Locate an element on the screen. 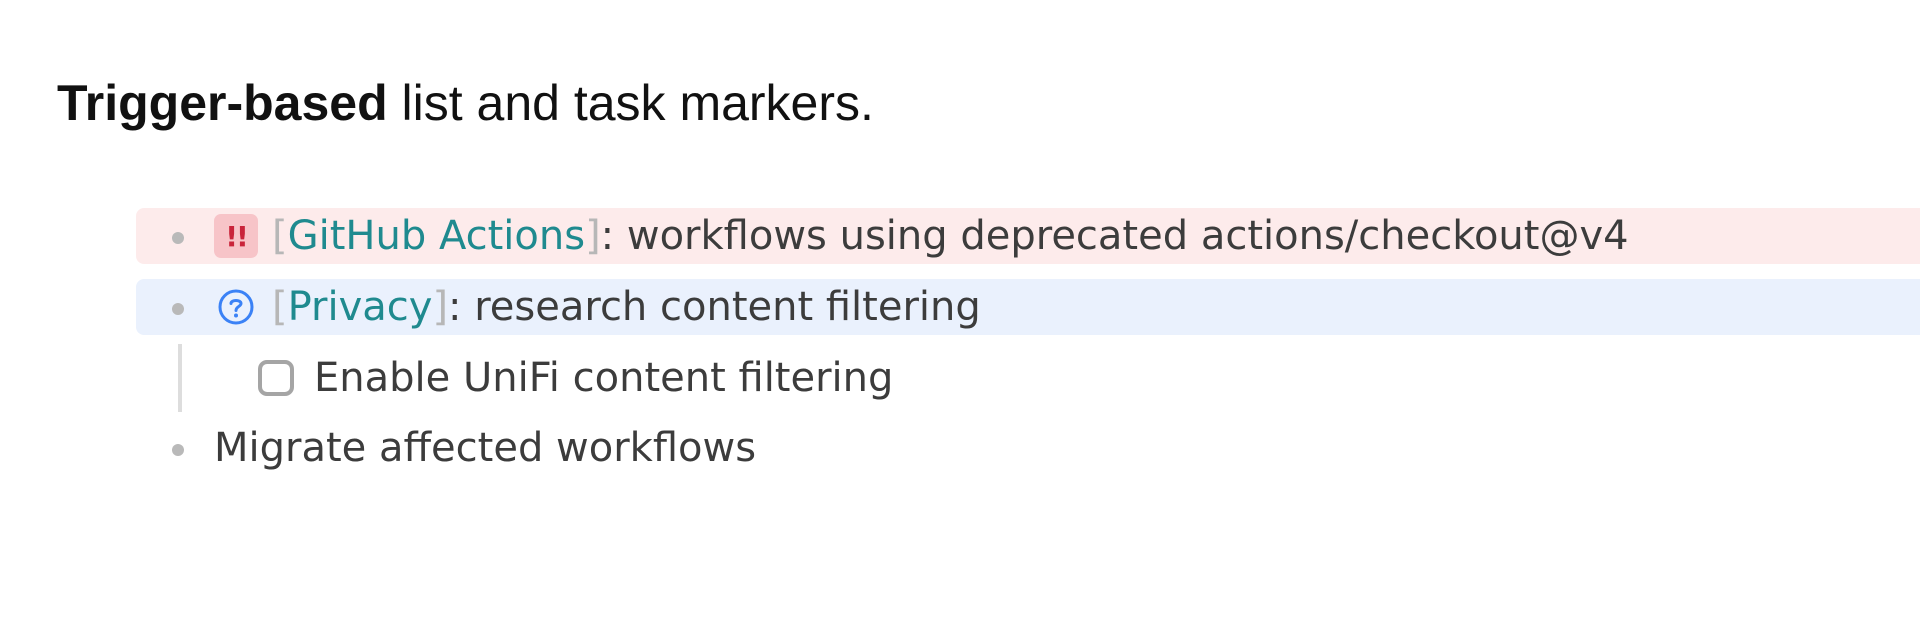 The width and height of the screenshot is (1920, 621). heading-rest-text: list and task markers. is located at coordinates (630, 103).